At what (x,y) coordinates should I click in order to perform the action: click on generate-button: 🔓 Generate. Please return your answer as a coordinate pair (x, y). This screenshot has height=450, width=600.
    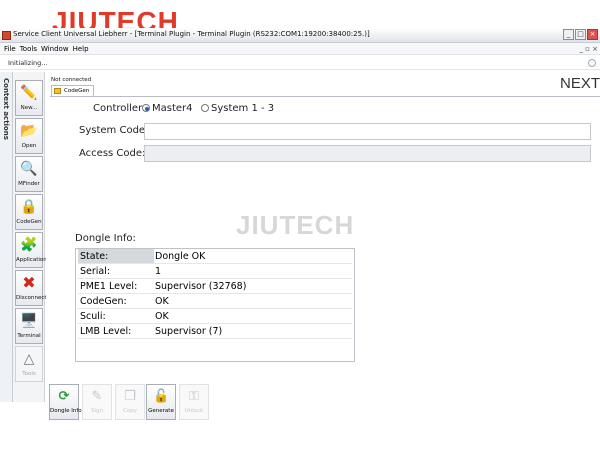
    Looking at the image, I should click on (161, 402).